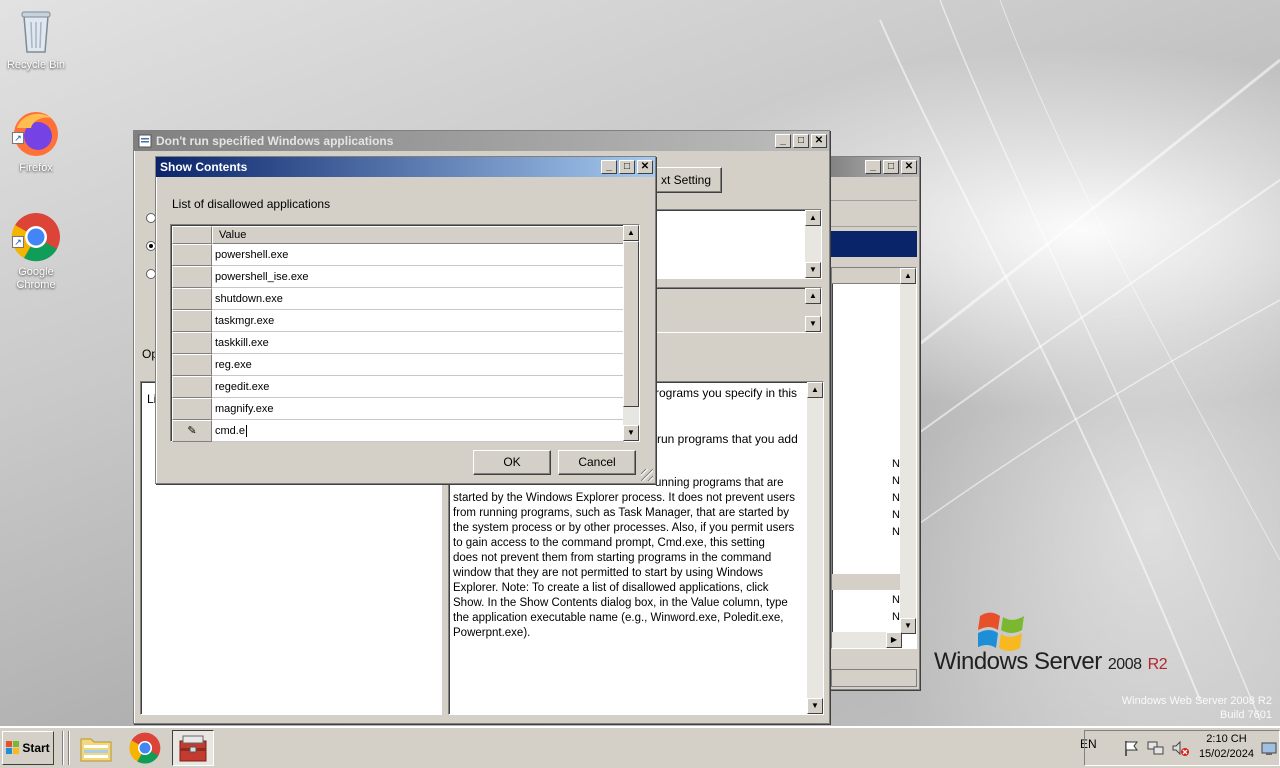 Image resolution: width=1280 pixels, height=768 pixels. What do you see at coordinates (418, 255) in the screenshot?
I see `value-cell: powershell.exe` at bounding box center [418, 255].